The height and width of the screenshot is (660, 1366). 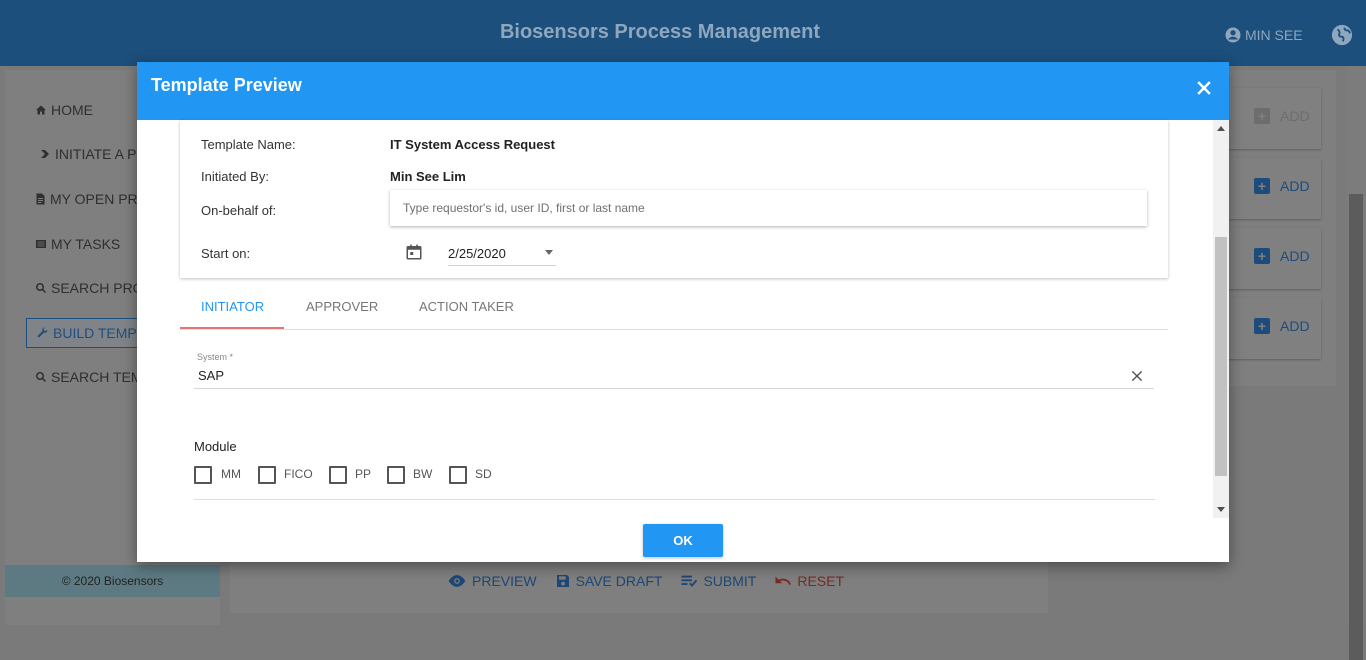 What do you see at coordinates (730, 581) in the screenshot?
I see `submit-label: SUBMIT` at bounding box center [730, 581].